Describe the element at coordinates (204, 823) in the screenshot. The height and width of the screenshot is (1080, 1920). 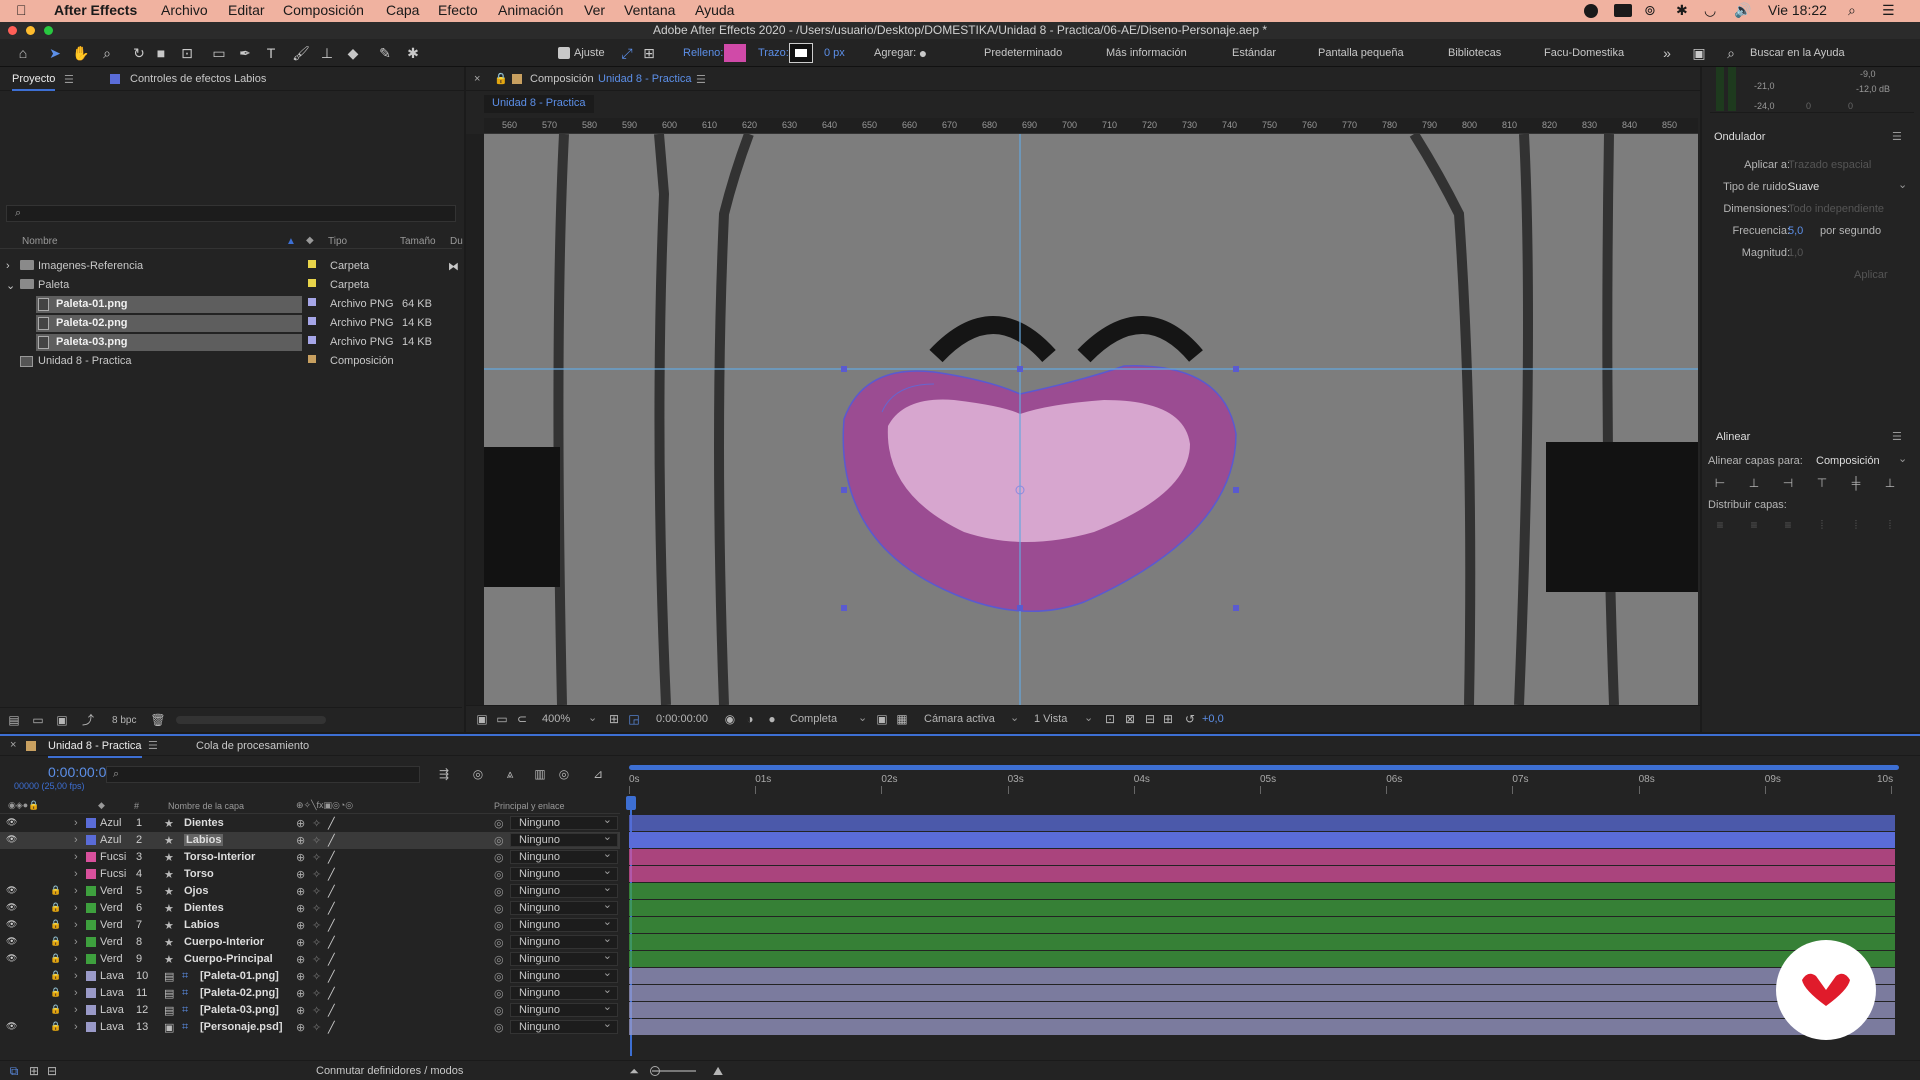
I see `layer-name: Dientes` at that location.